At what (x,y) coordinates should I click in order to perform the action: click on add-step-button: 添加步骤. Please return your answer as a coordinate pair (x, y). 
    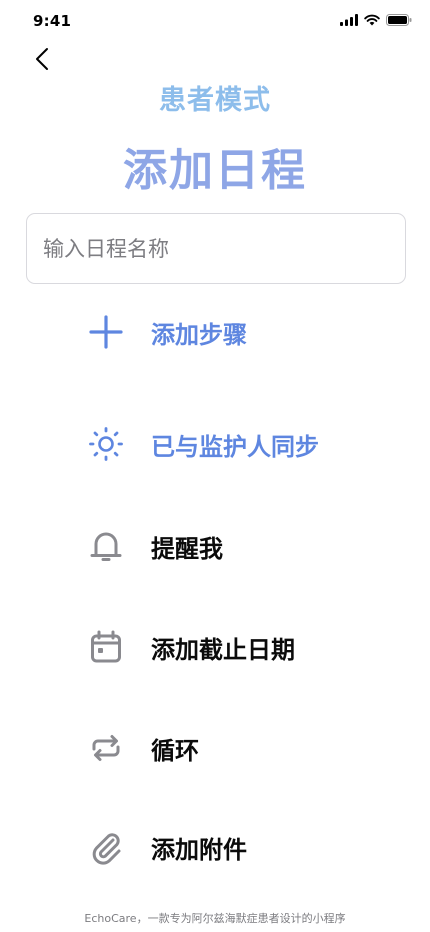
    Looking at the image, I should click on (166, 332).